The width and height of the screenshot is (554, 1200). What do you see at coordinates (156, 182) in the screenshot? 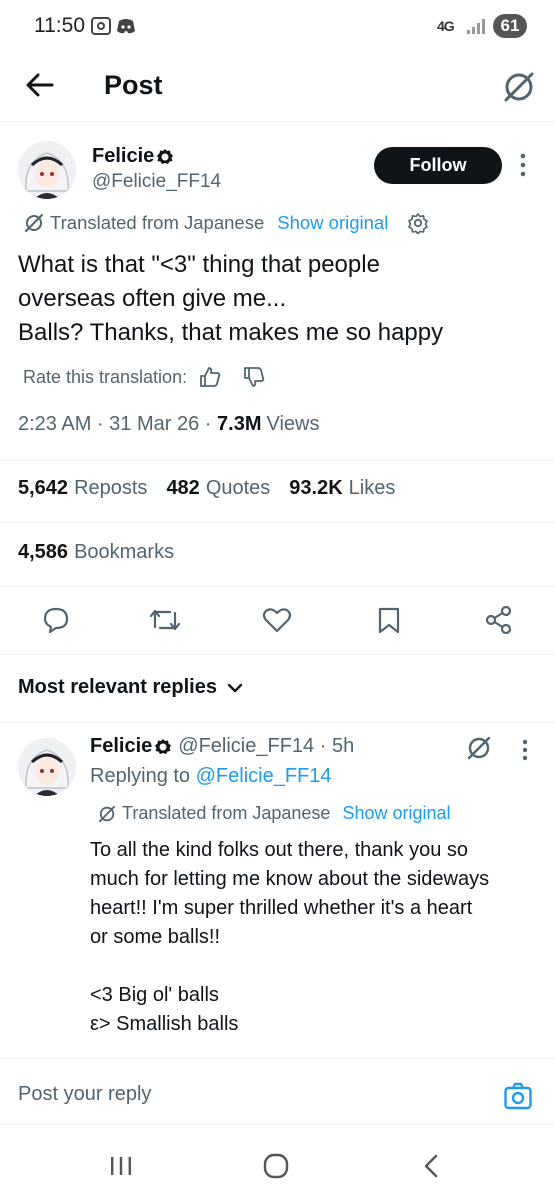
I see `author-handle: @Felicie_FF14` at bounding box center [156, 182].